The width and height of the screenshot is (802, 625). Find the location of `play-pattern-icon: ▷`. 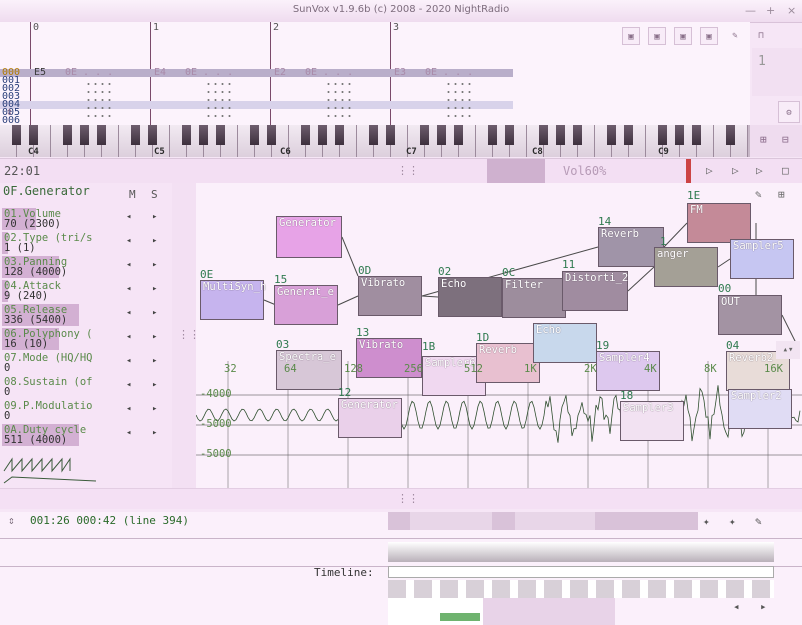

play-pattern-icon: ▷ is located at coordinates (759, 170).